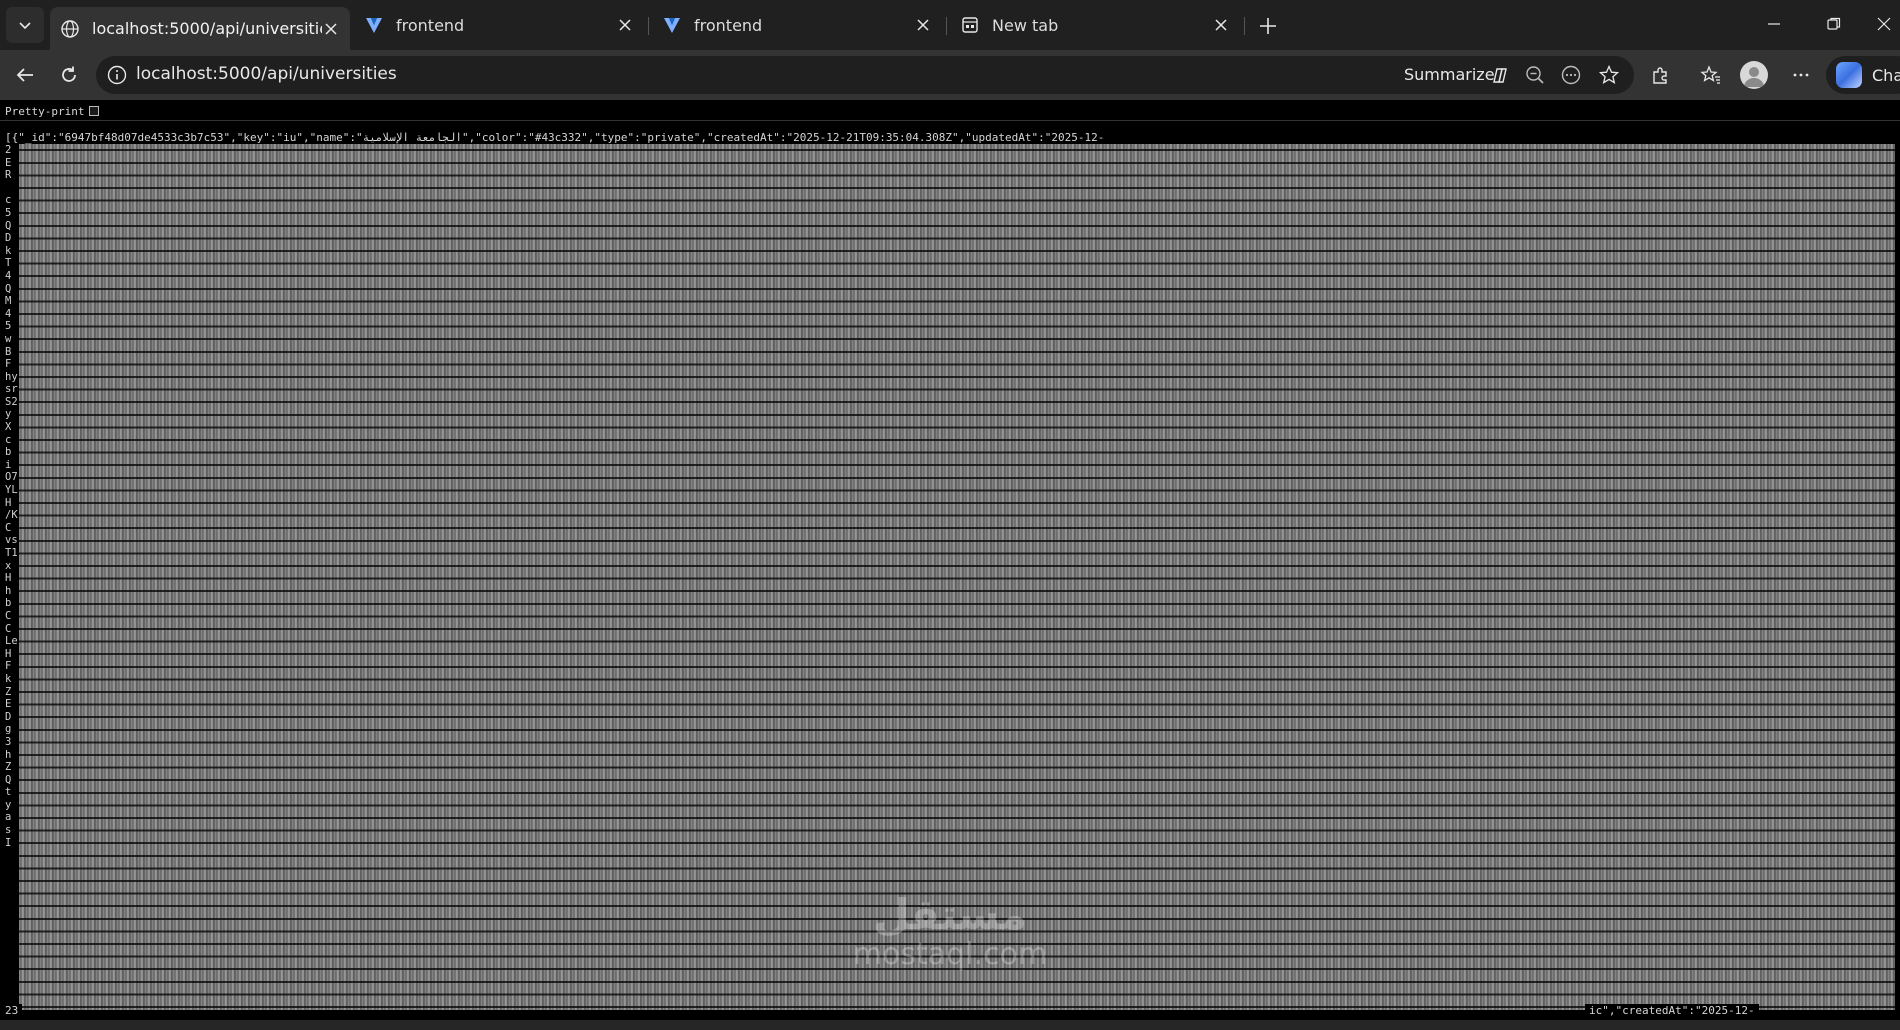 The width and height of the screenshot is (1900, 1030). I want to click on bottom-strip, so click(950, 1025).